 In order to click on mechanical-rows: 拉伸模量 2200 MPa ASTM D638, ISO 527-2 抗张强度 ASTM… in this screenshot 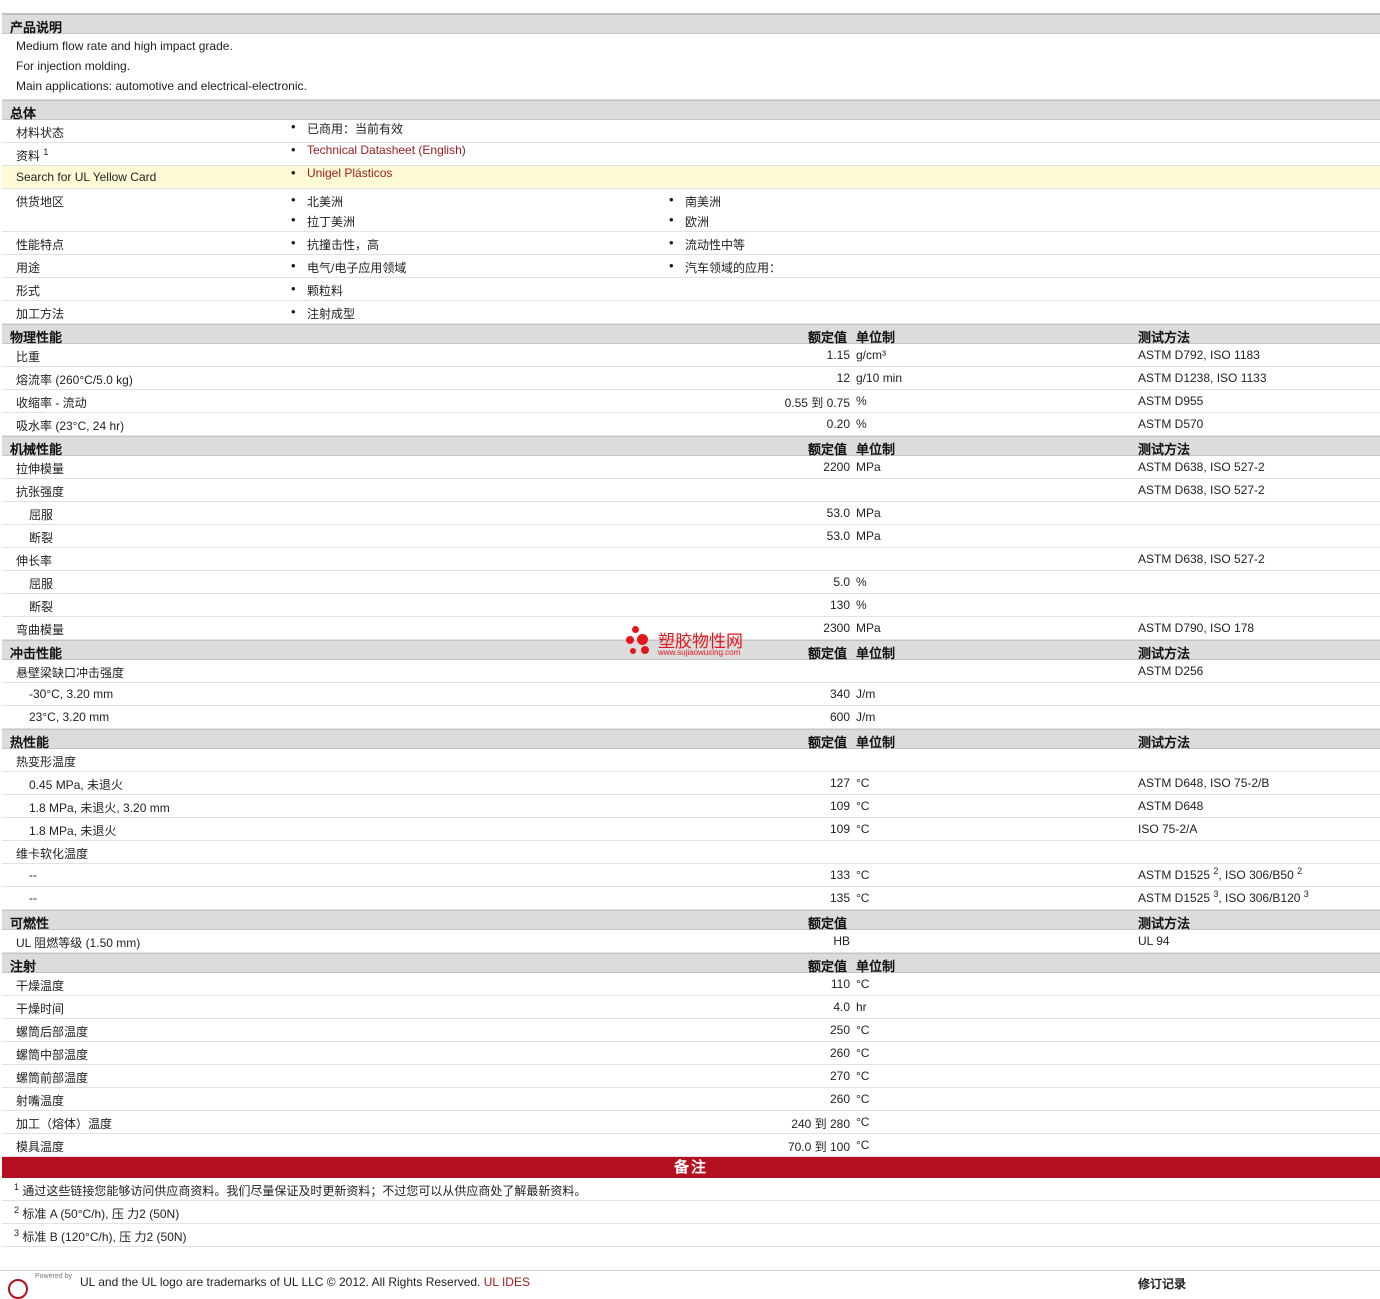, I will do `click(691, 548)`.